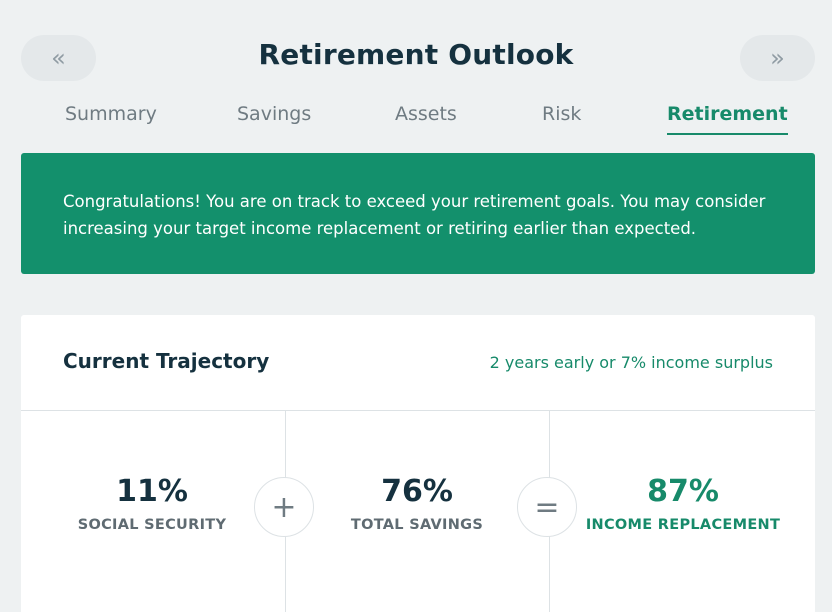  I want to click on equals-icon: =, so click(547, 507).